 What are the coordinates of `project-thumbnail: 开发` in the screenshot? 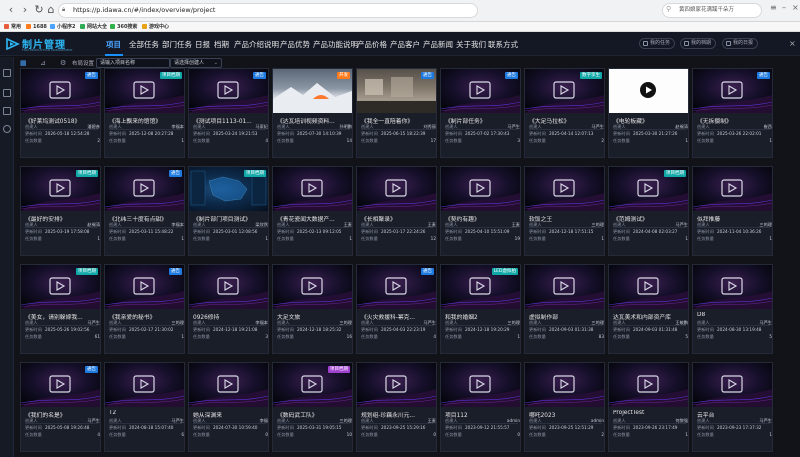 It's located at (312, 91).